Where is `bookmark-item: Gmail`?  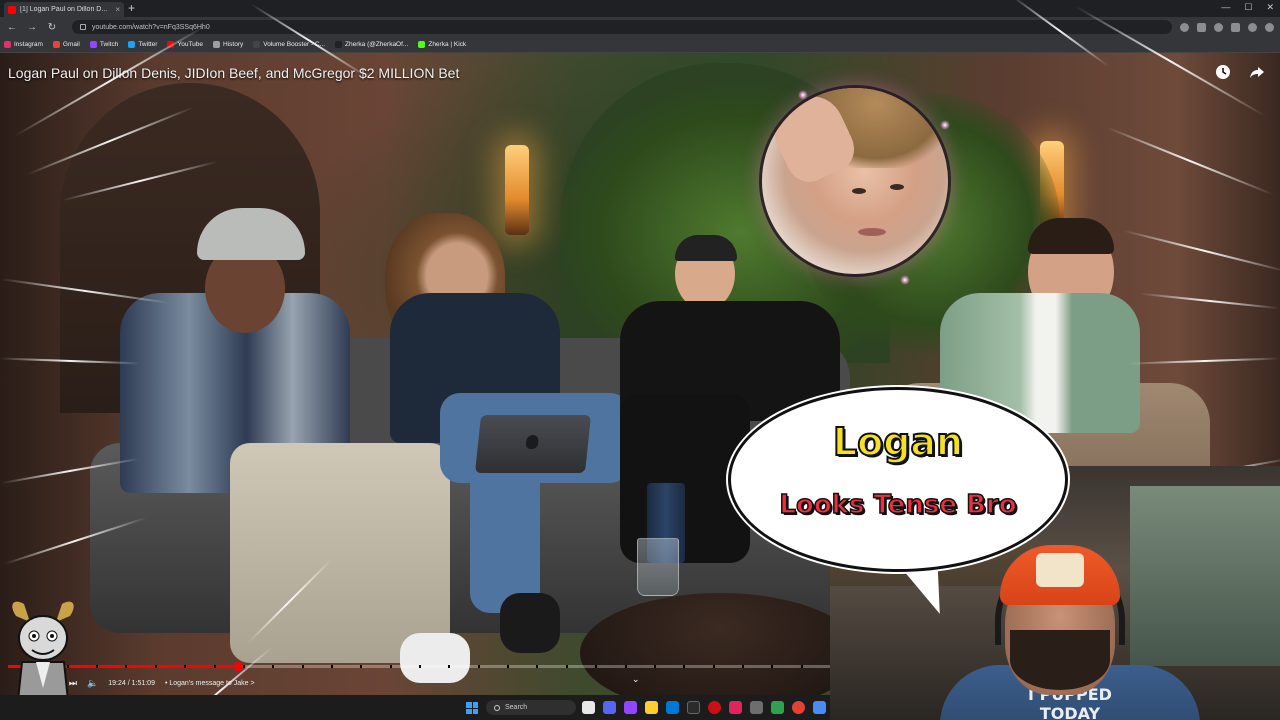 bookmark-item: Gmail is located at coordinates (66, 44).